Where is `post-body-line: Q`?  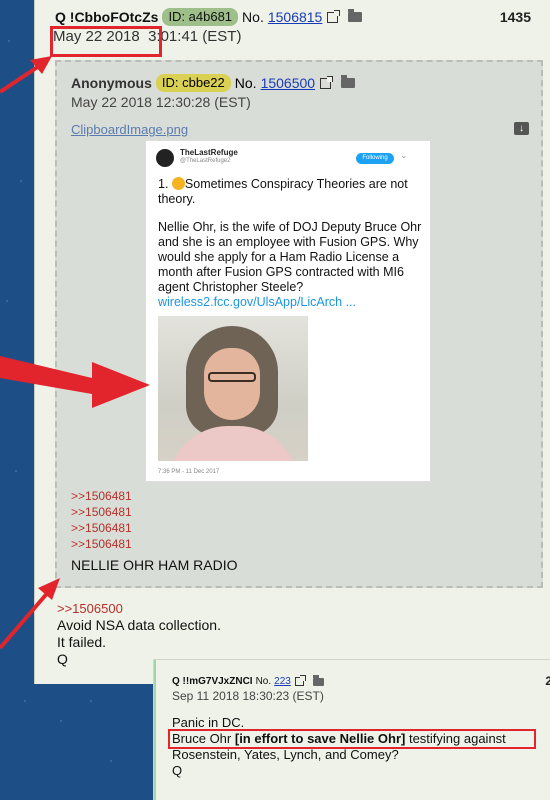 post-body-line: Q is located at coordinates (177, 770).